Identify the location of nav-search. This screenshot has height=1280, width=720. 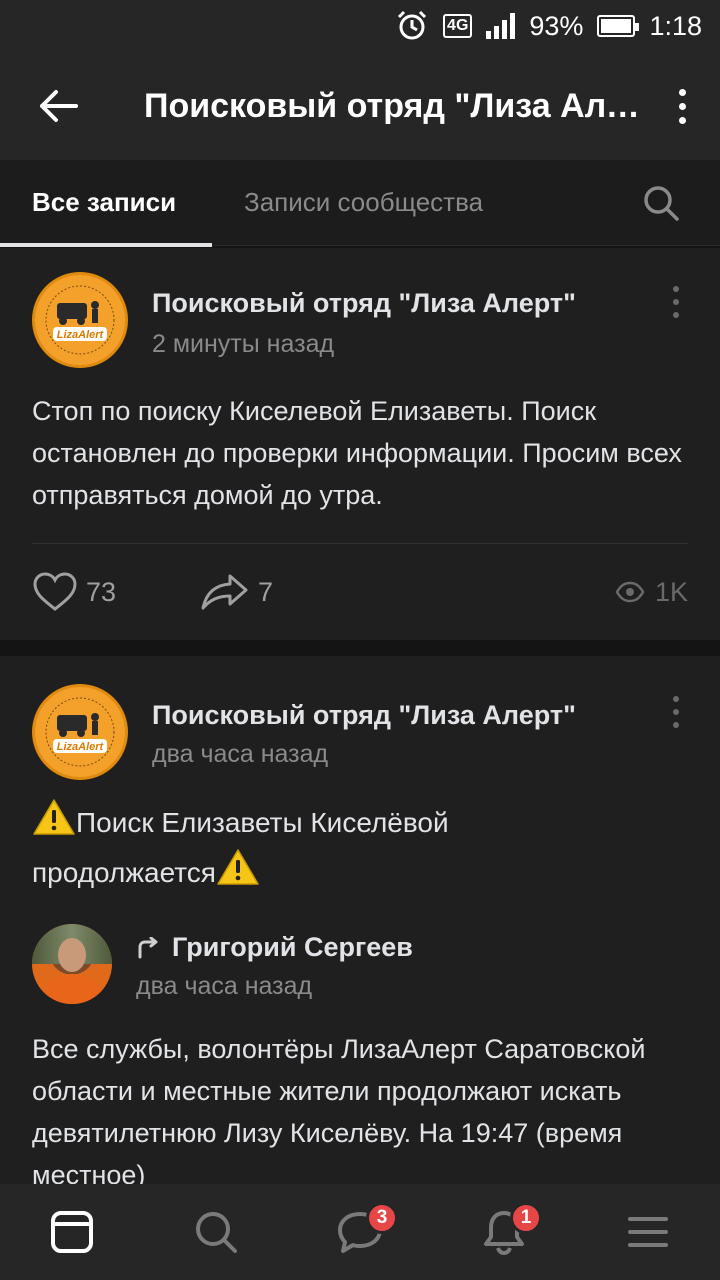
(216, 1232).